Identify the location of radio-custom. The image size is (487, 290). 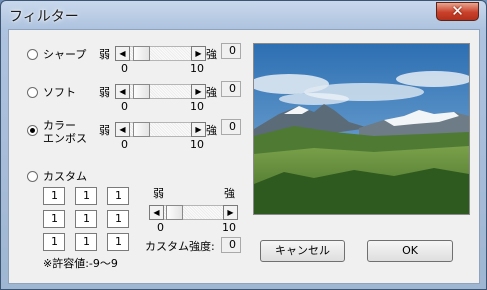
(32, 176).